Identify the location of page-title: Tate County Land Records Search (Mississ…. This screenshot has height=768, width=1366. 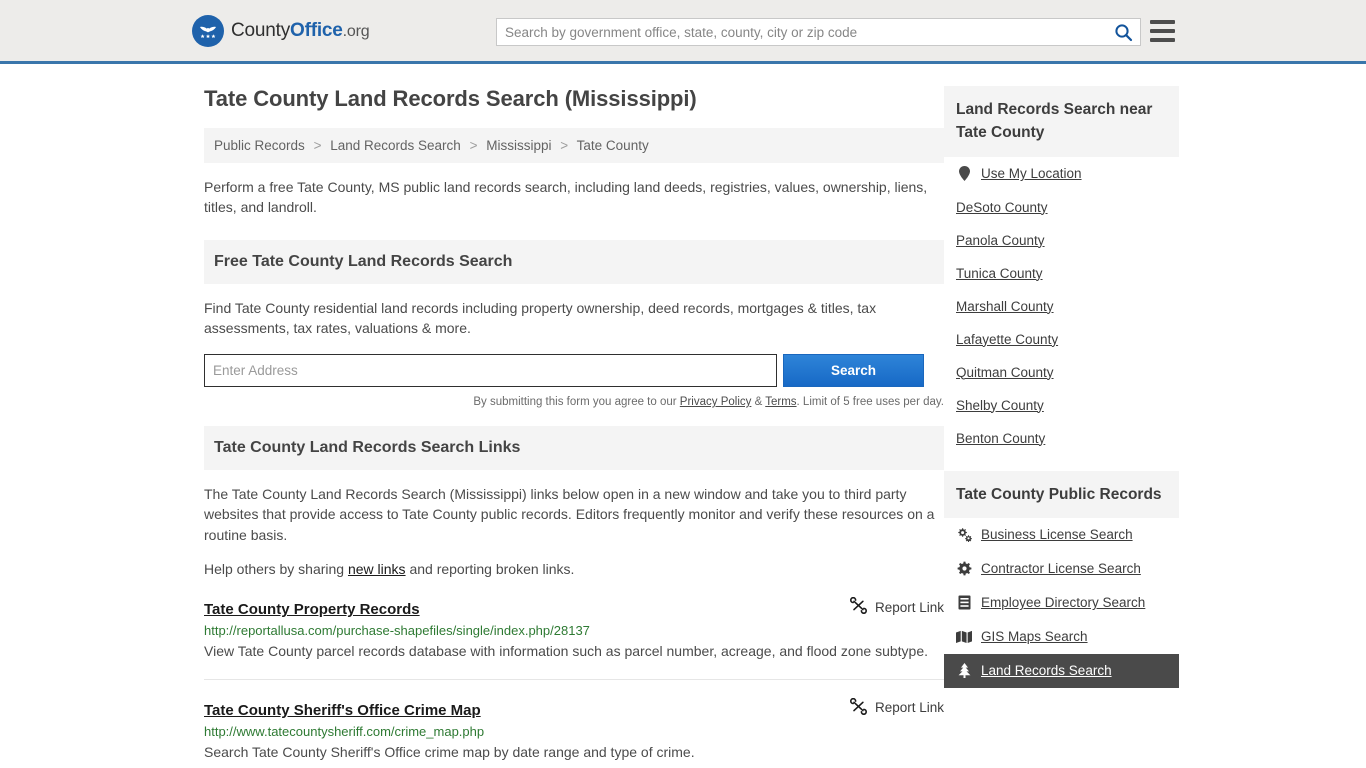
(450, 98).